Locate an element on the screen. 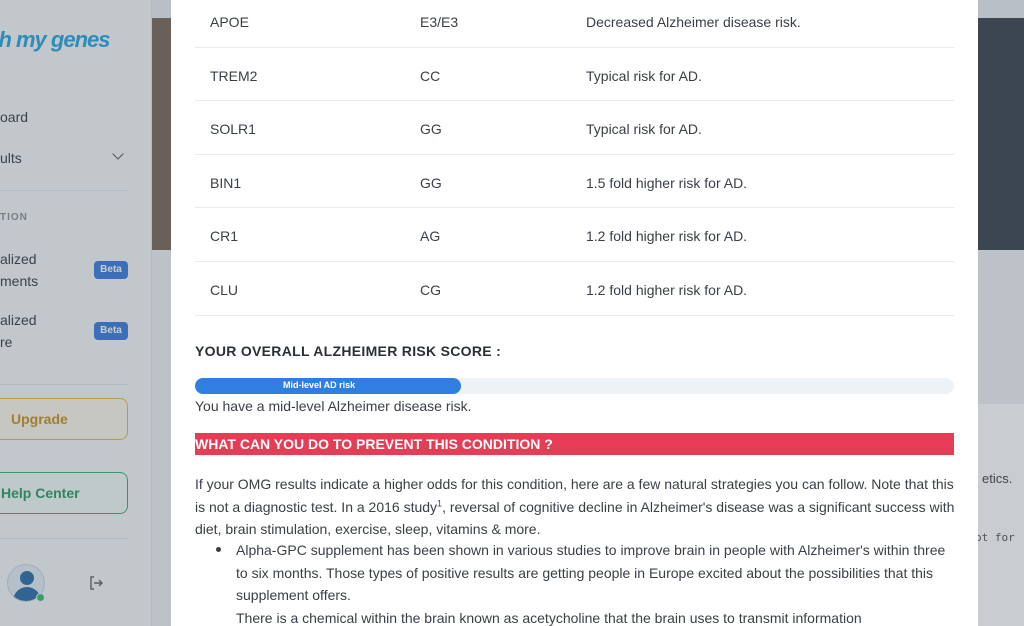 The height and width of the screenshot is (626, 1024). risk-progress-label: Mid-level AD risk is located at coordinates (319, 385).